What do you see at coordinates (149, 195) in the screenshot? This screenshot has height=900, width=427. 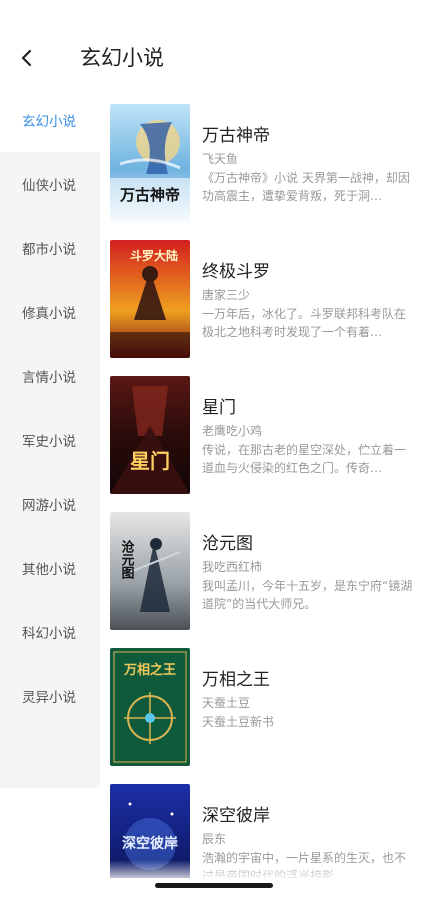 I see `cover-title: 万古神帝` at bounding box center [149, 195].